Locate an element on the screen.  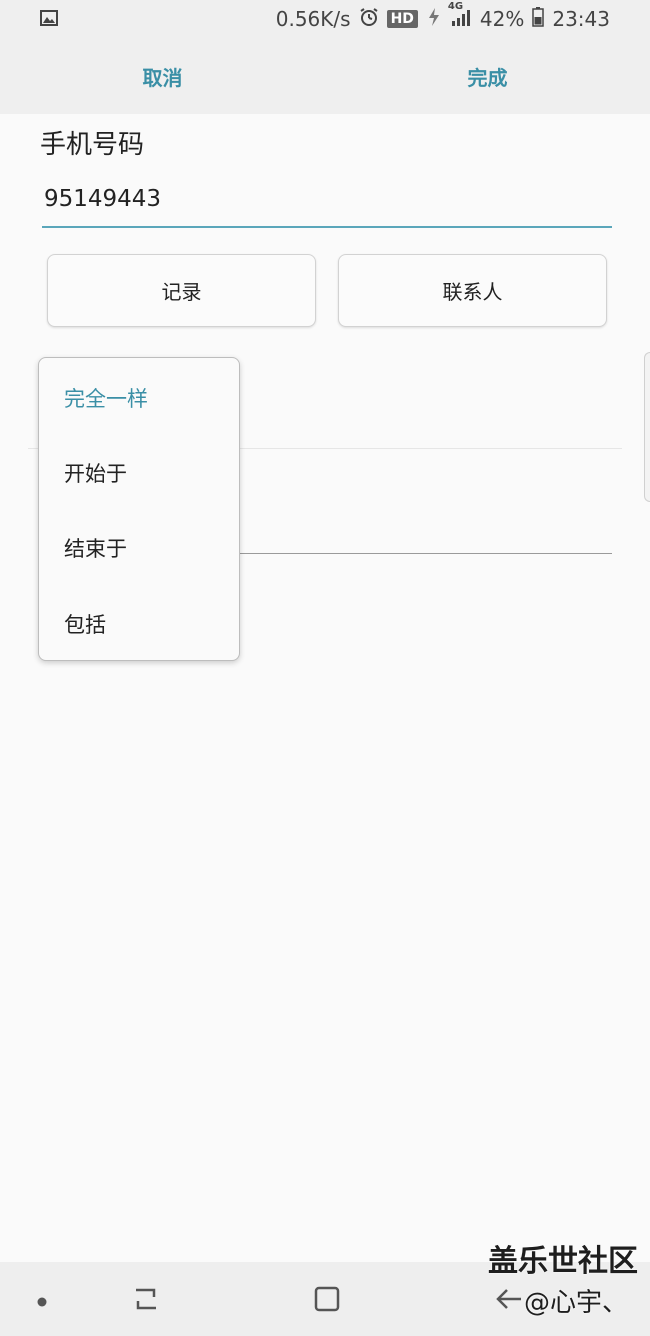
phone-number-input: 95149443 is located at coordinates (327, 204).